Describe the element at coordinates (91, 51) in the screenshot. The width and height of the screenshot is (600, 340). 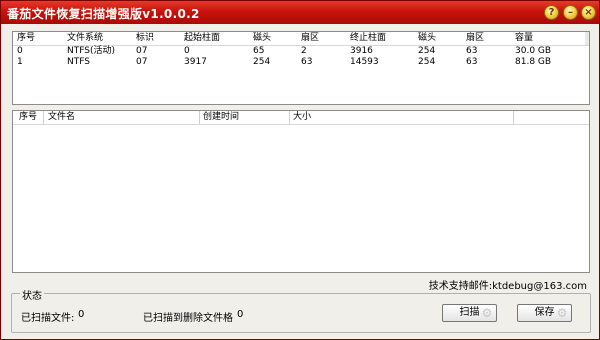
I see `cell-filesystem: NTFS(活动)` at that location.